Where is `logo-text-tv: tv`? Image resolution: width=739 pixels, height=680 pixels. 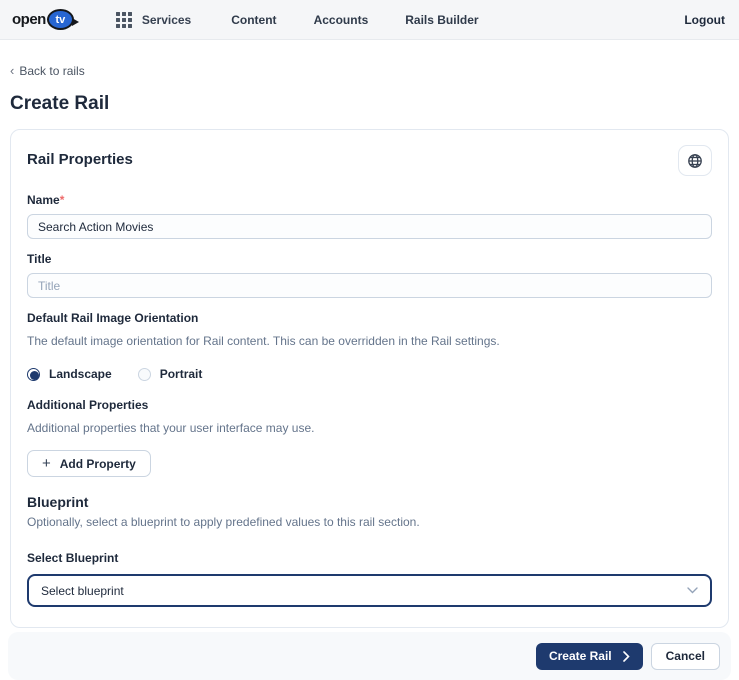 logo-text-tv: tv is located at coordinates (60, 19).